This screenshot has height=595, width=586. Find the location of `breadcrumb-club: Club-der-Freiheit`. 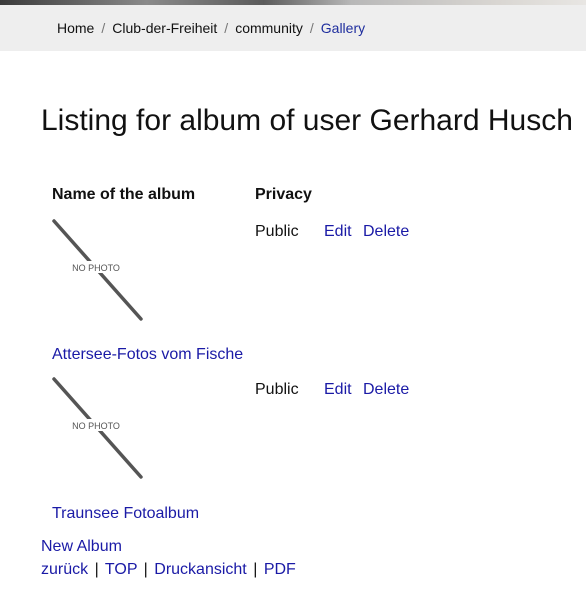

breadcrumb-club: Club-der-Freiheit is located at coordinates (164, 28).